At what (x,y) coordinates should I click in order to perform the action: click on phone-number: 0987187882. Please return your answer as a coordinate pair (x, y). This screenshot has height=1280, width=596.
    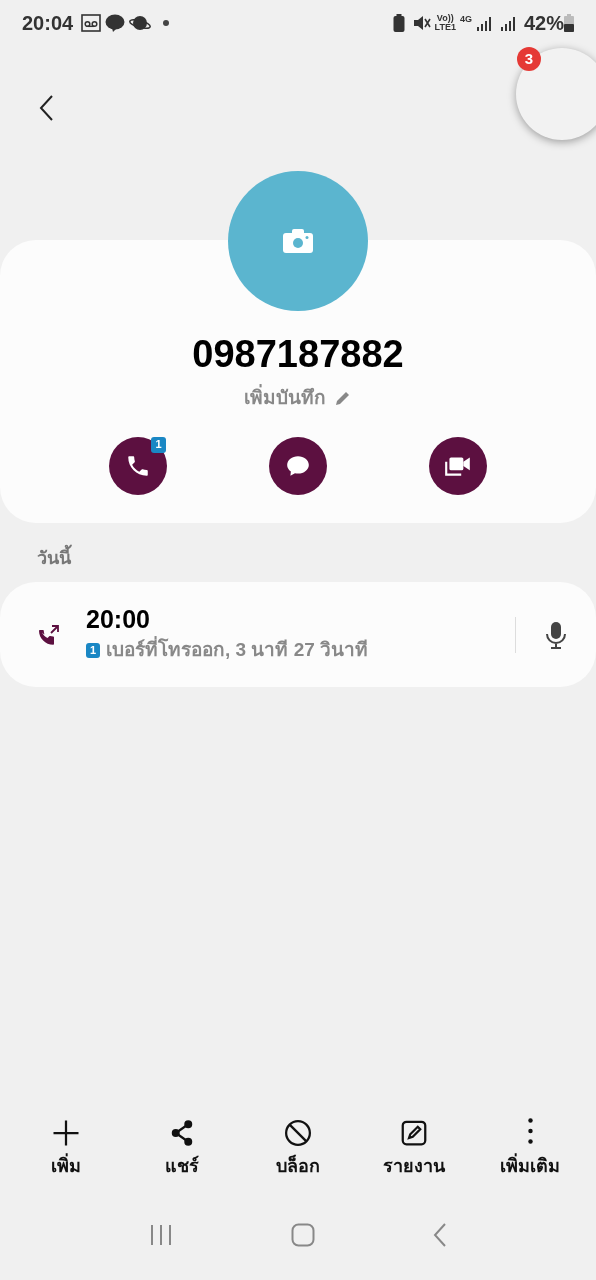
    Looking at the image, I should click on (298, 354).